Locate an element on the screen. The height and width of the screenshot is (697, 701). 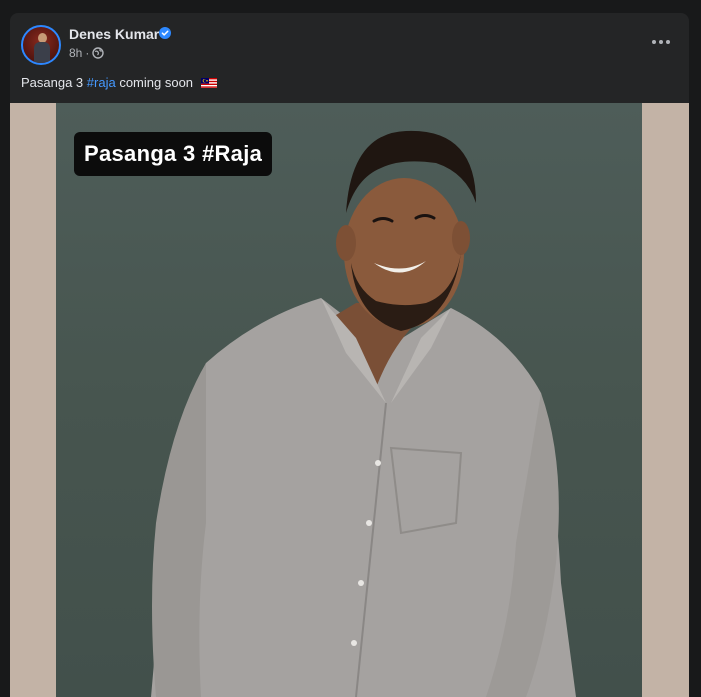
verified-badge-icon is located at coordinates (165, 33).